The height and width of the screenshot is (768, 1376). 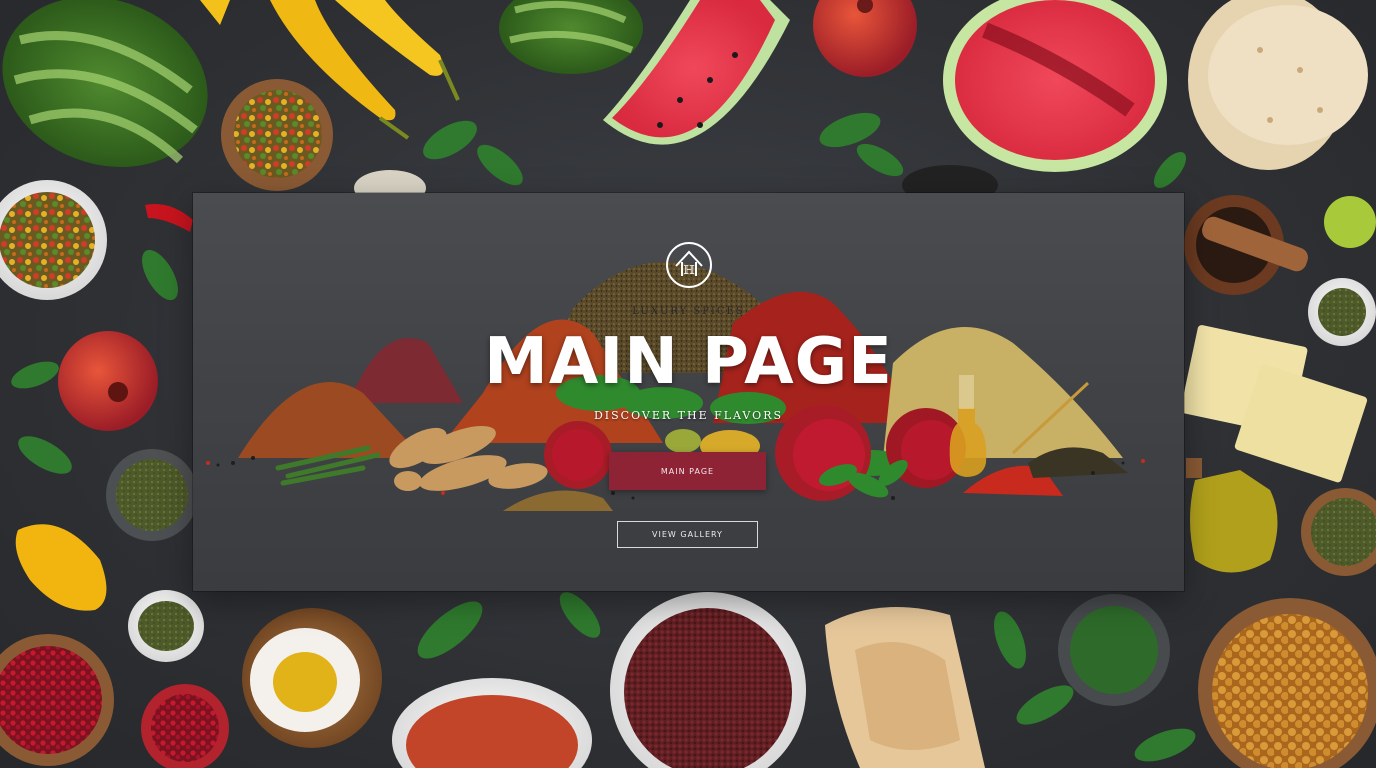 What do you see at coordinates (687, 471) in the screenshot?
I see `main-page-button: MAIN PAGE` at bounding box center [687, 471].